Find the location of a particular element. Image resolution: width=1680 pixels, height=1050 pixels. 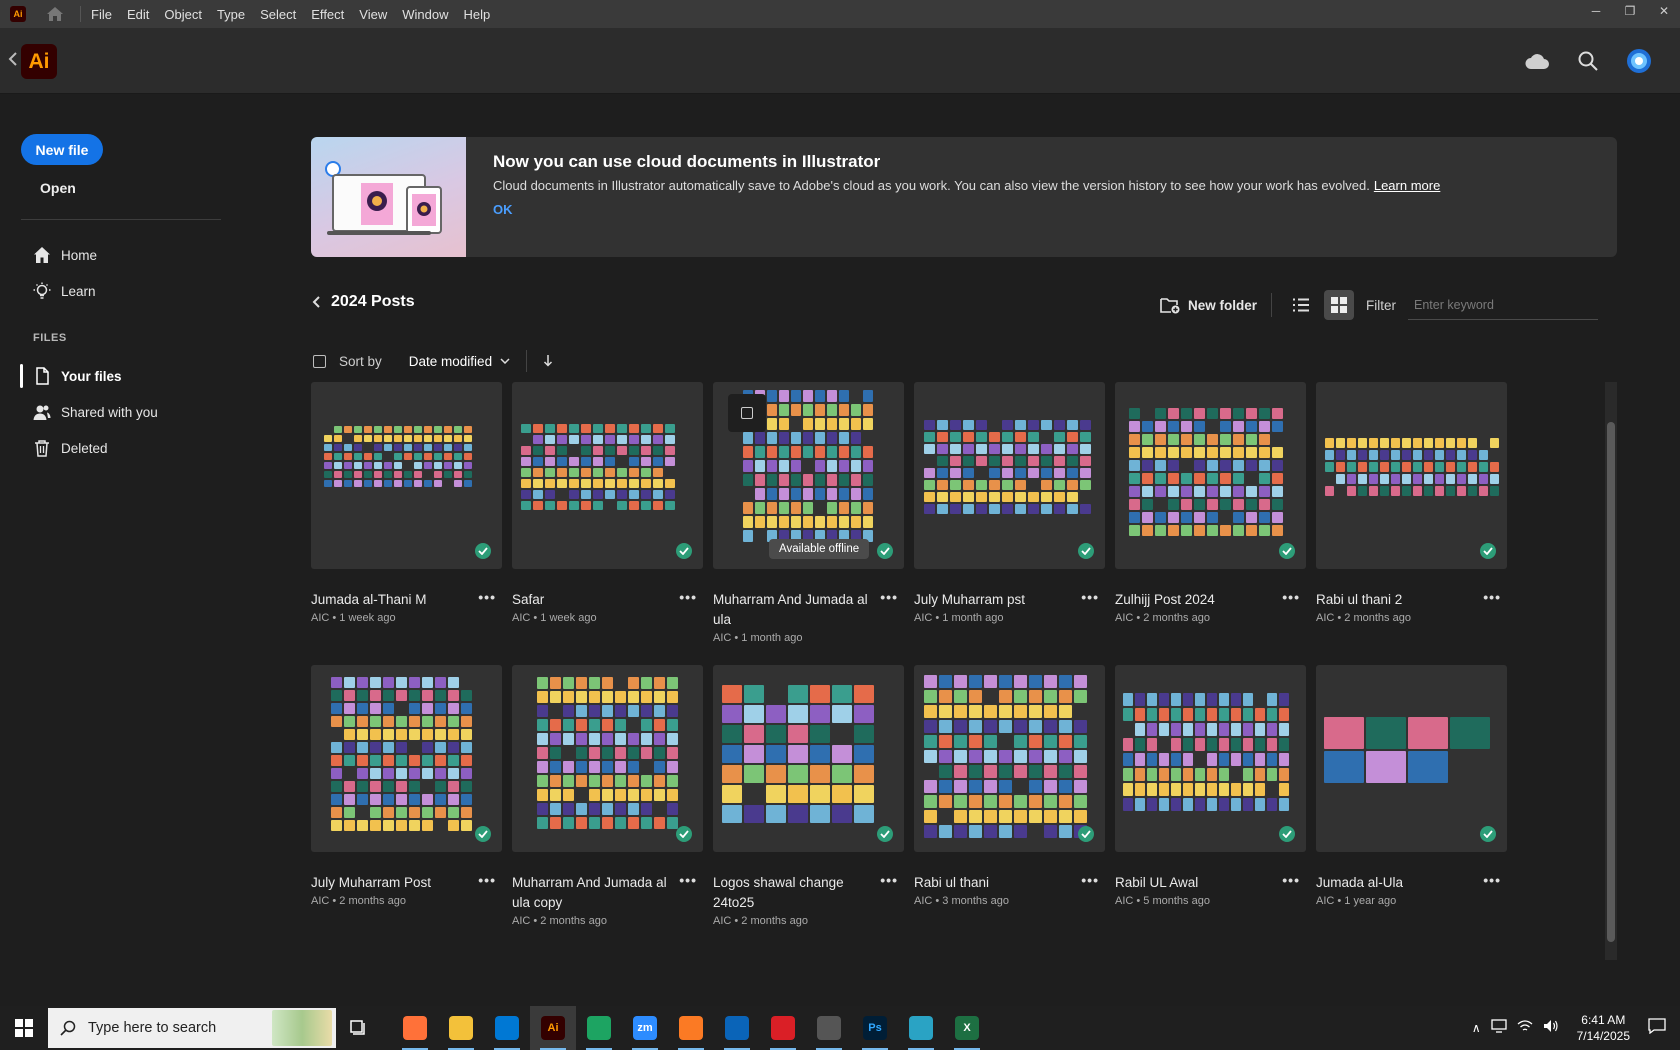

menu-object: Object is located at coordinates (183, 14).